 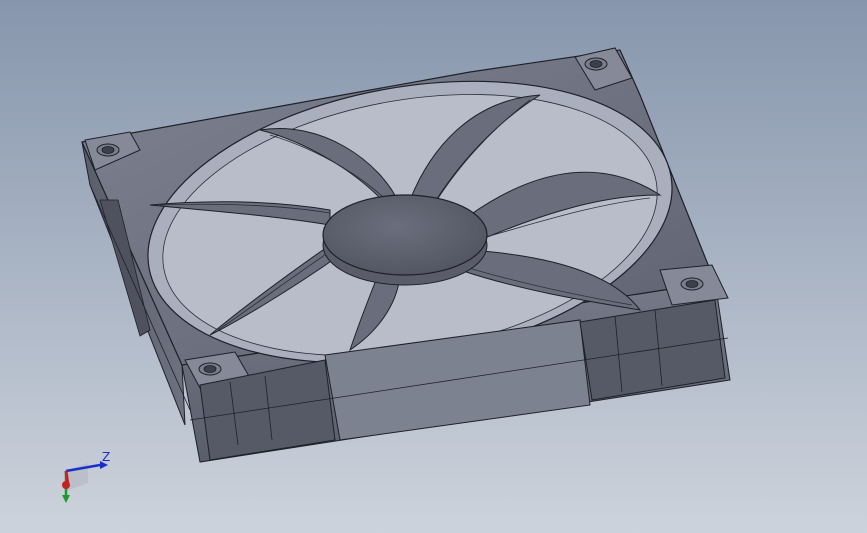 I want to click on axis-x-origin, so click(x=66, y=485).